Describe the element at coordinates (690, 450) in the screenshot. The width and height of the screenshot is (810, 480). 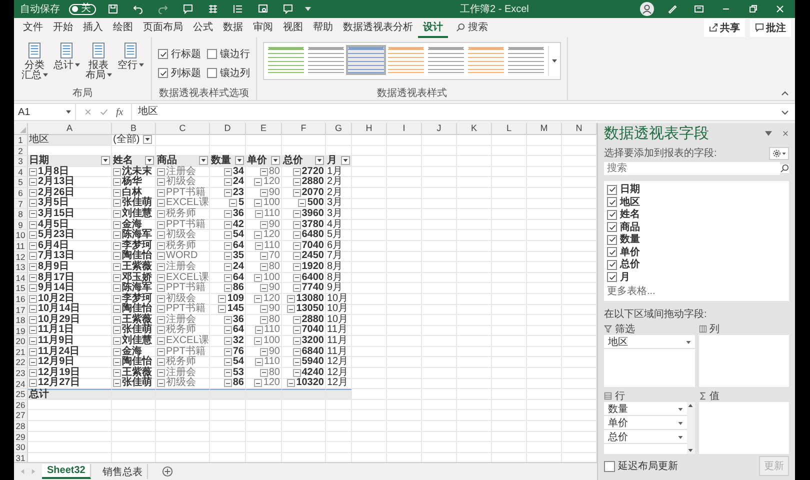
I see `scroll-down-icon` at that location.